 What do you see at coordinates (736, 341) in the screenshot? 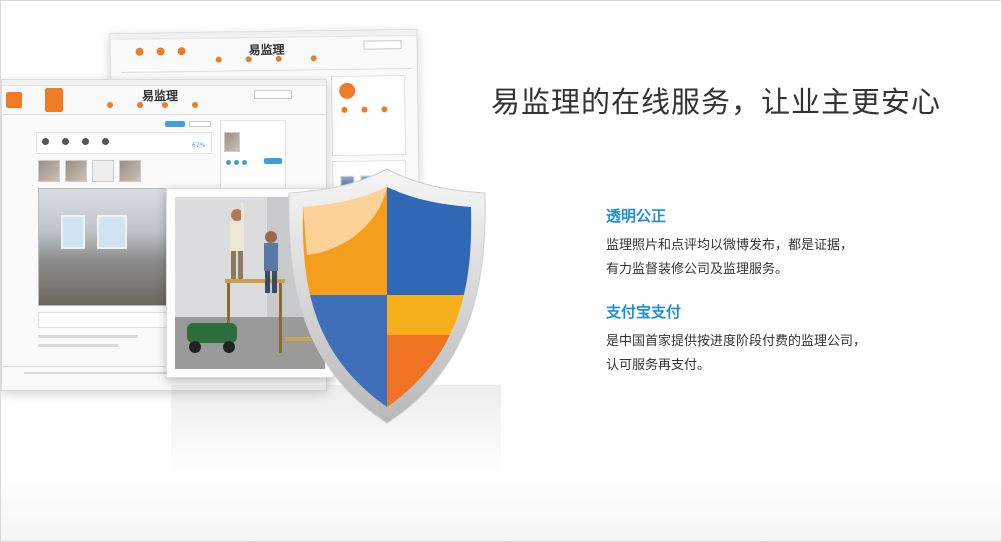
I see `feature-line: 是中国首家提供按进度阶段付费的监理公司，` at bounding box center [736, 341].